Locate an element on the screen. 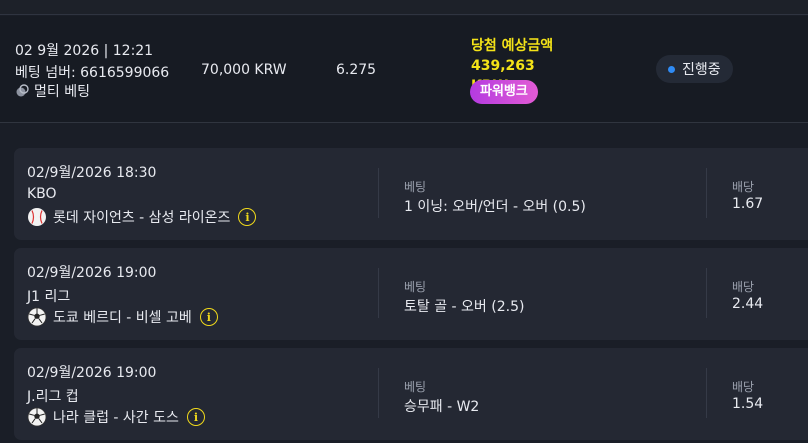 The width and height of the screenshot is (808, 443). status-dot-icon is located at coordinates (671, 69).